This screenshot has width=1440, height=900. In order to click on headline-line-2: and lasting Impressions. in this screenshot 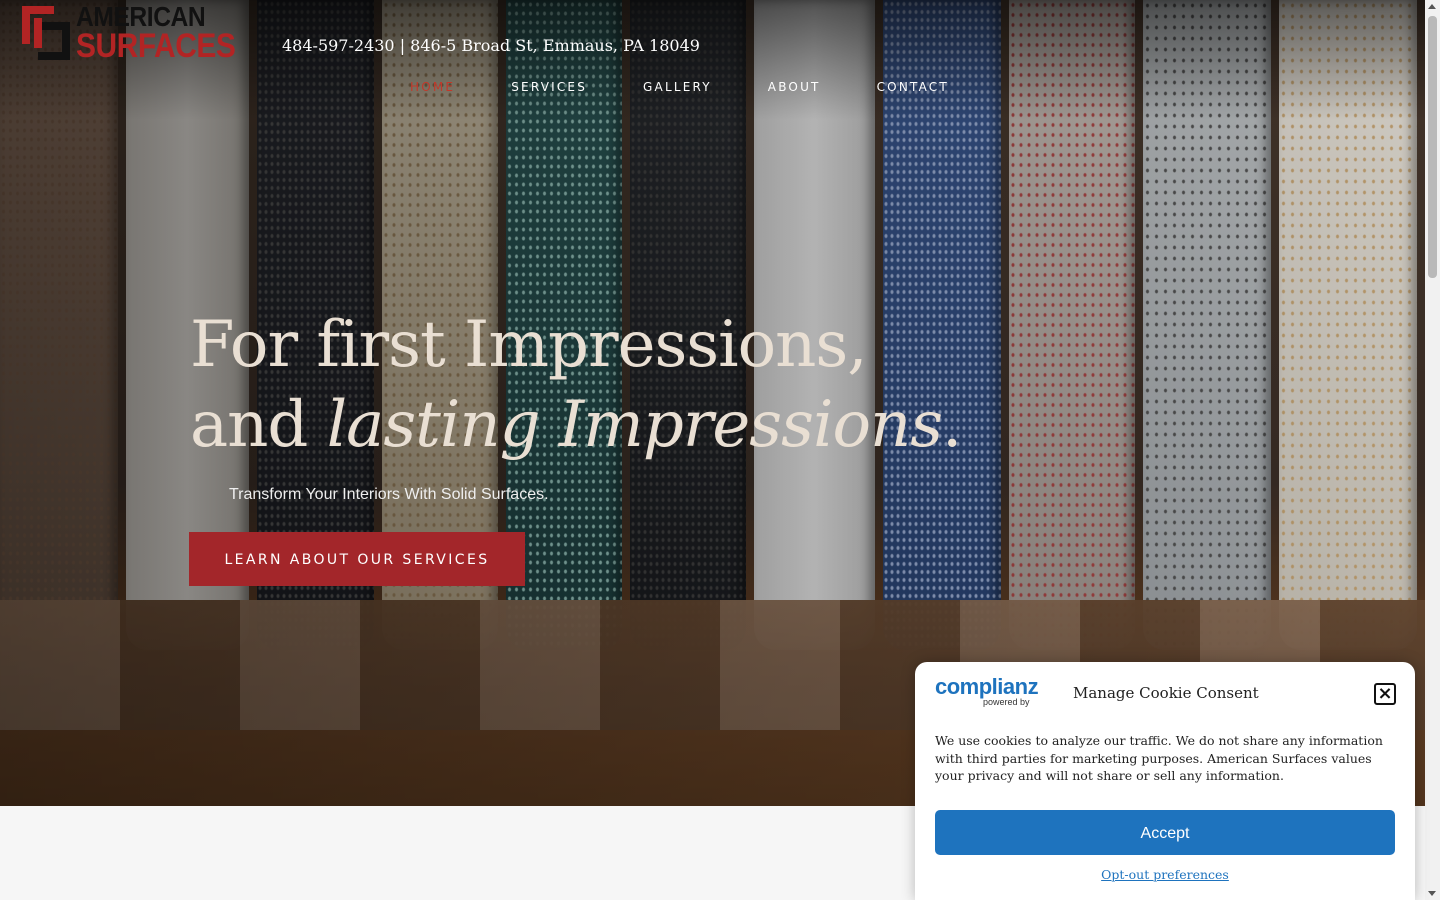, I will do `click(576, 425)`.